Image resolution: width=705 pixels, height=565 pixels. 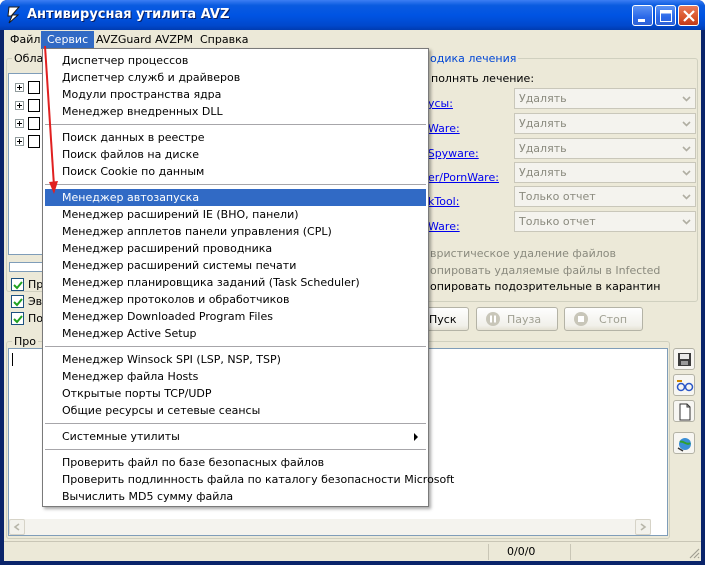 I want to click on resize-grip-icon, so click(x=694, y=553).